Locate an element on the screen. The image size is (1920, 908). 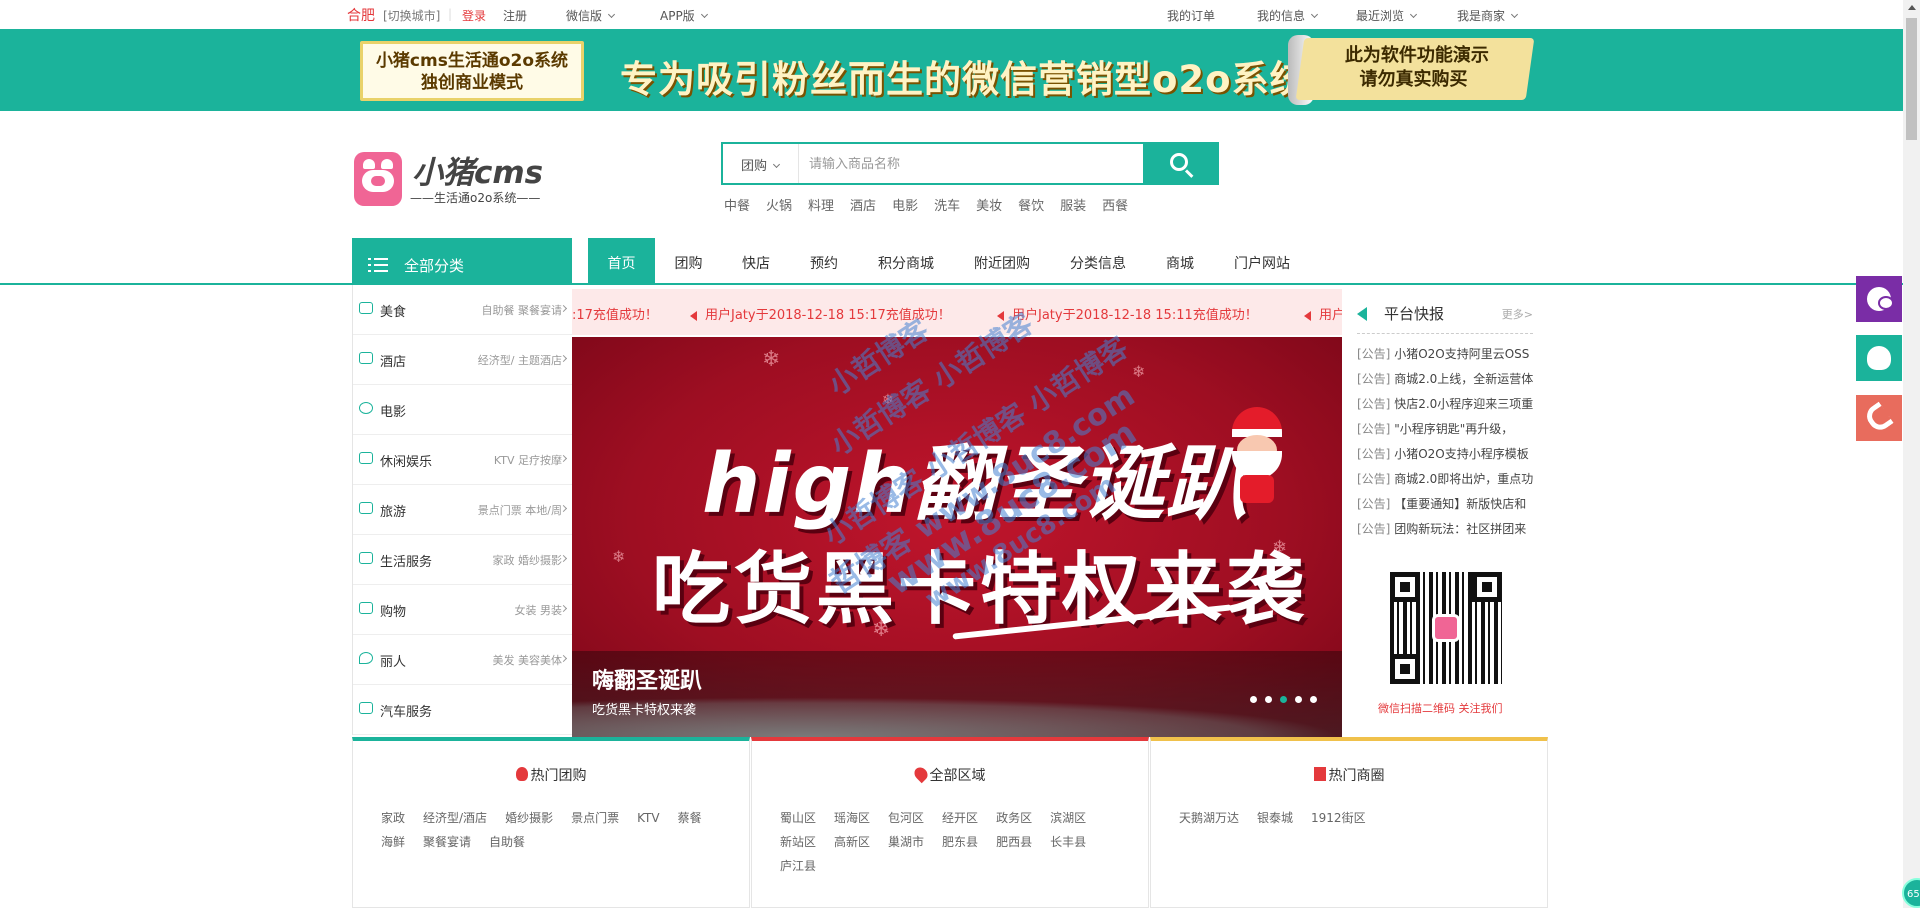
panel-link: 景点门票 is located at coordinates (595, 818).